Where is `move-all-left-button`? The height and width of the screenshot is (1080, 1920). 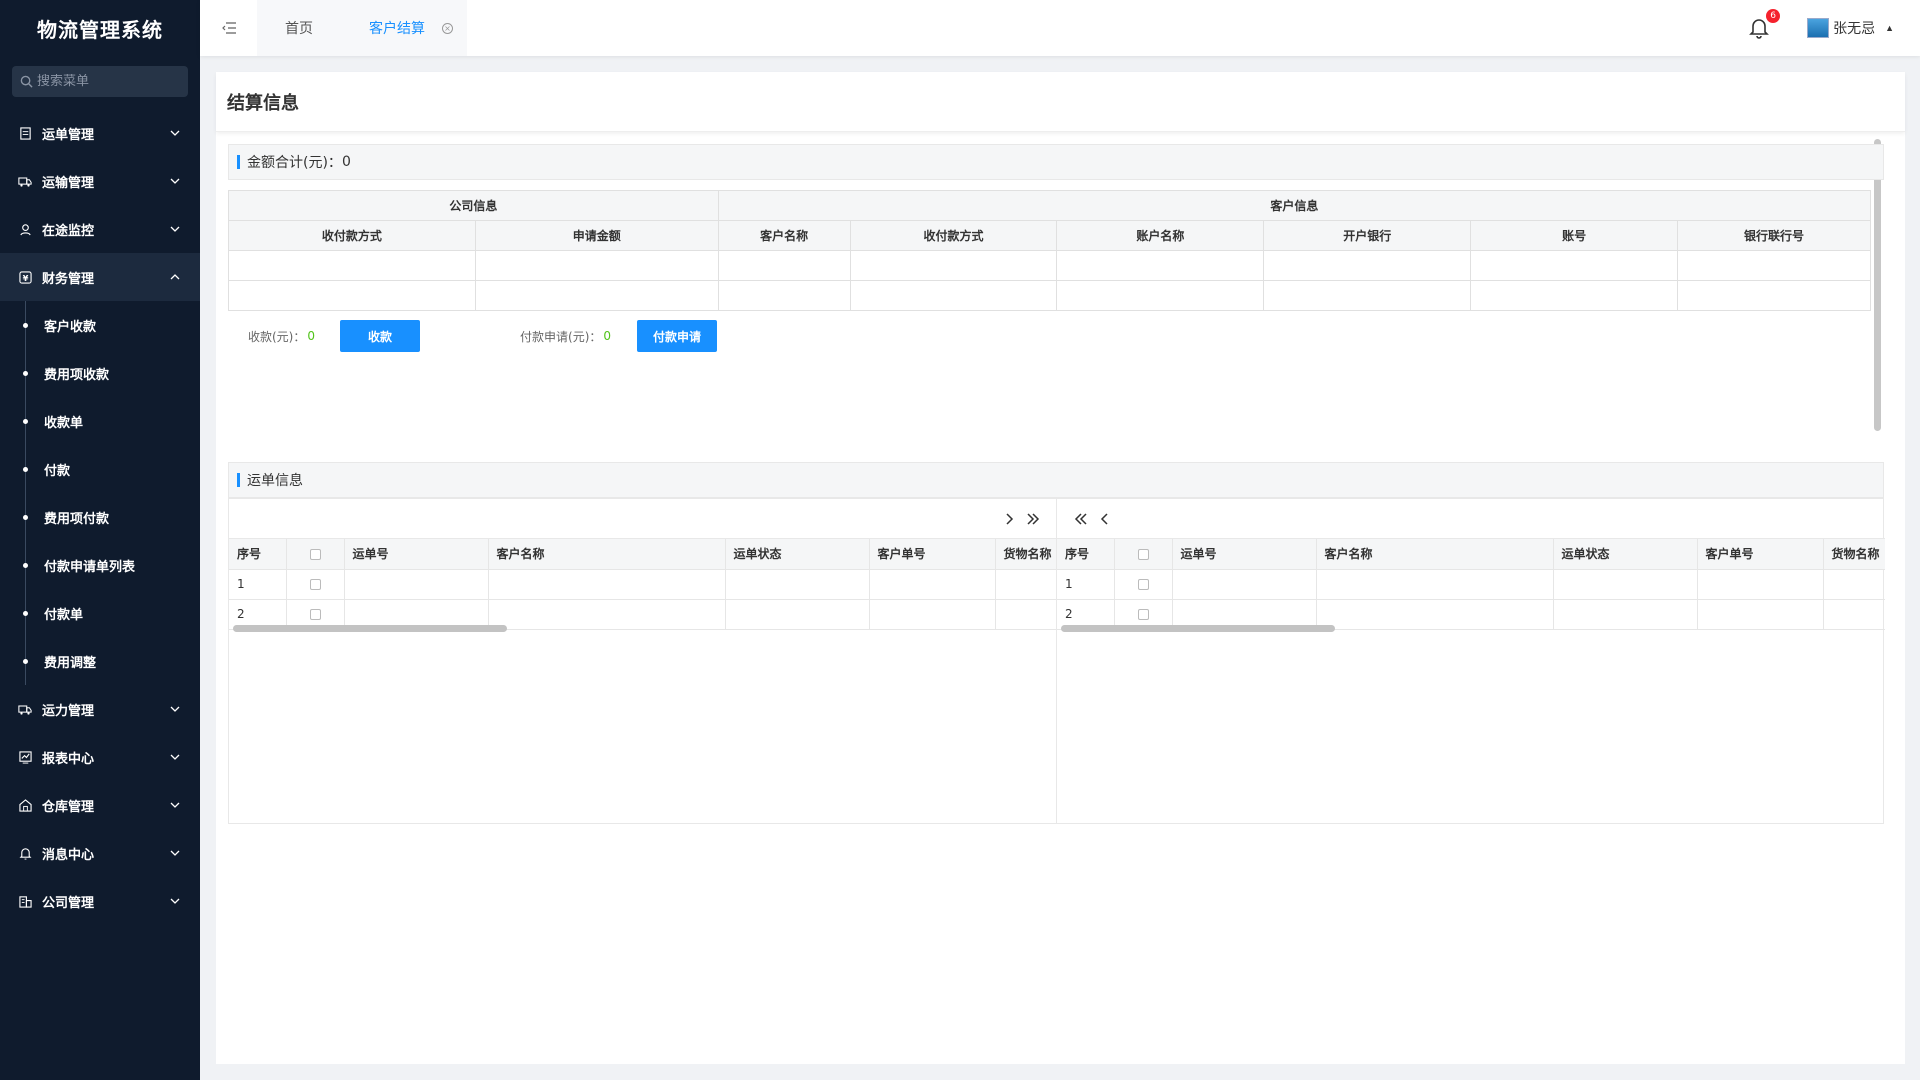 move-all-left-button is located at coordinates (1081, 519).